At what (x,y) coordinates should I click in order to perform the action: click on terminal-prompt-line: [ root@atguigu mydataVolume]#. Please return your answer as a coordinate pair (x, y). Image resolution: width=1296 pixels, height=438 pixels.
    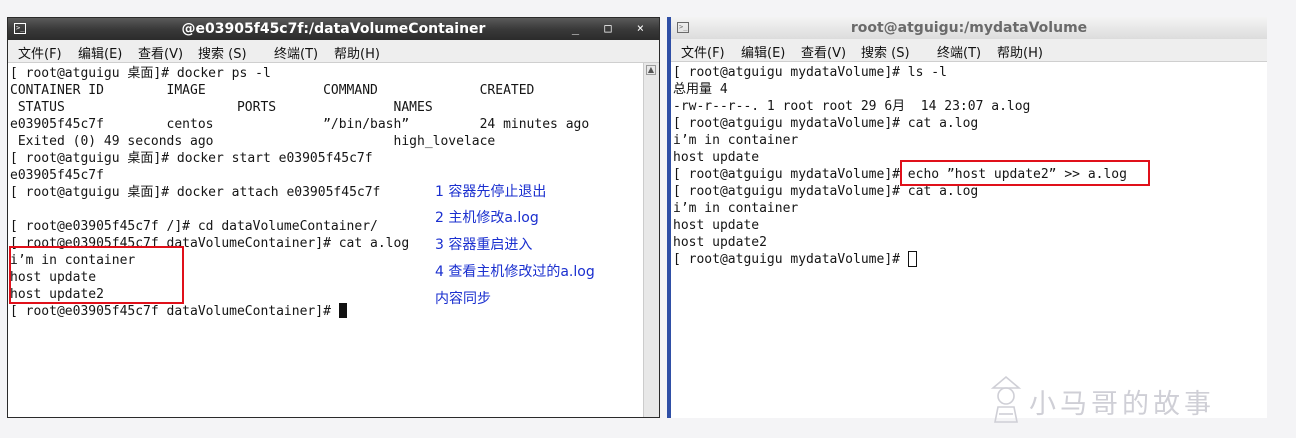
    Looking at the image, I should click on (795, 259).